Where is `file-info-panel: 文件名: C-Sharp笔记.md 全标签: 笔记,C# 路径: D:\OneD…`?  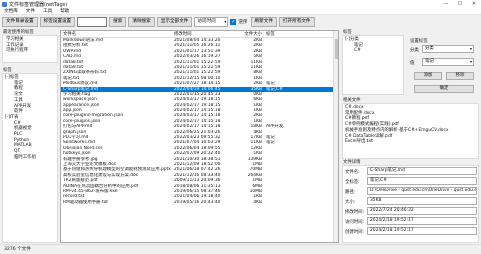
file-info-panel: 文件名: C-Sharp笔记.md 全标签: 笔记,C# 路径: D:\OneD… is located at coordinates (410, 204).